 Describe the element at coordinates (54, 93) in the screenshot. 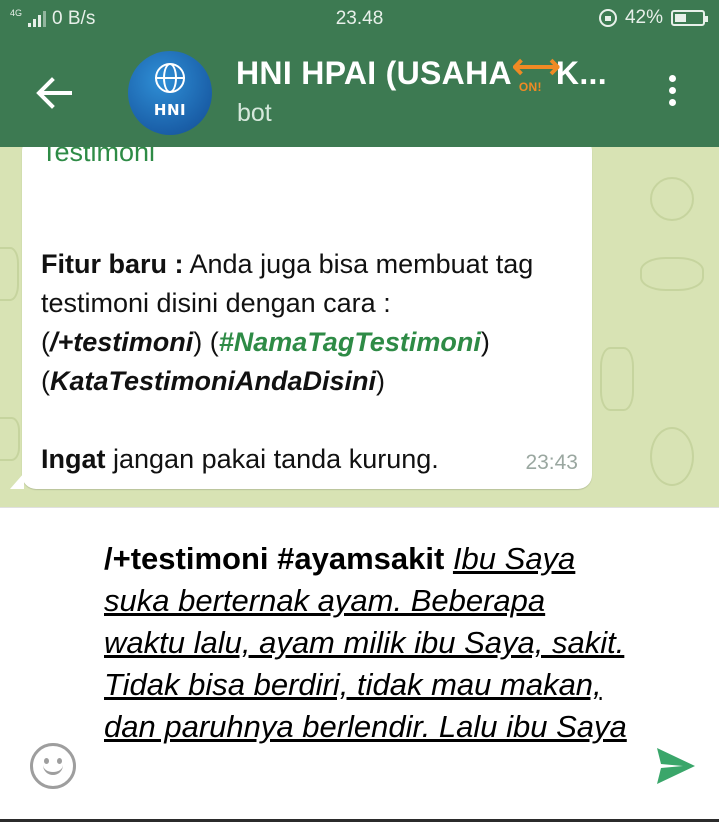

I see `back-arrow-icon` at that location.